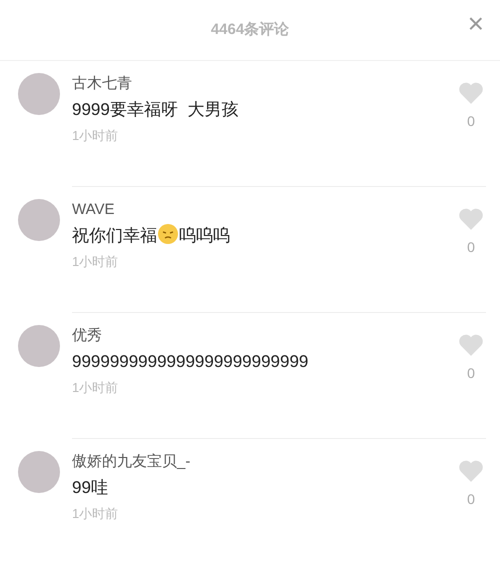  What do you see at coordinates (155, 110) in the screenshot?
I see `comment-text: 9999要幸福呀 大男孩` at bounding box center [155, 110].